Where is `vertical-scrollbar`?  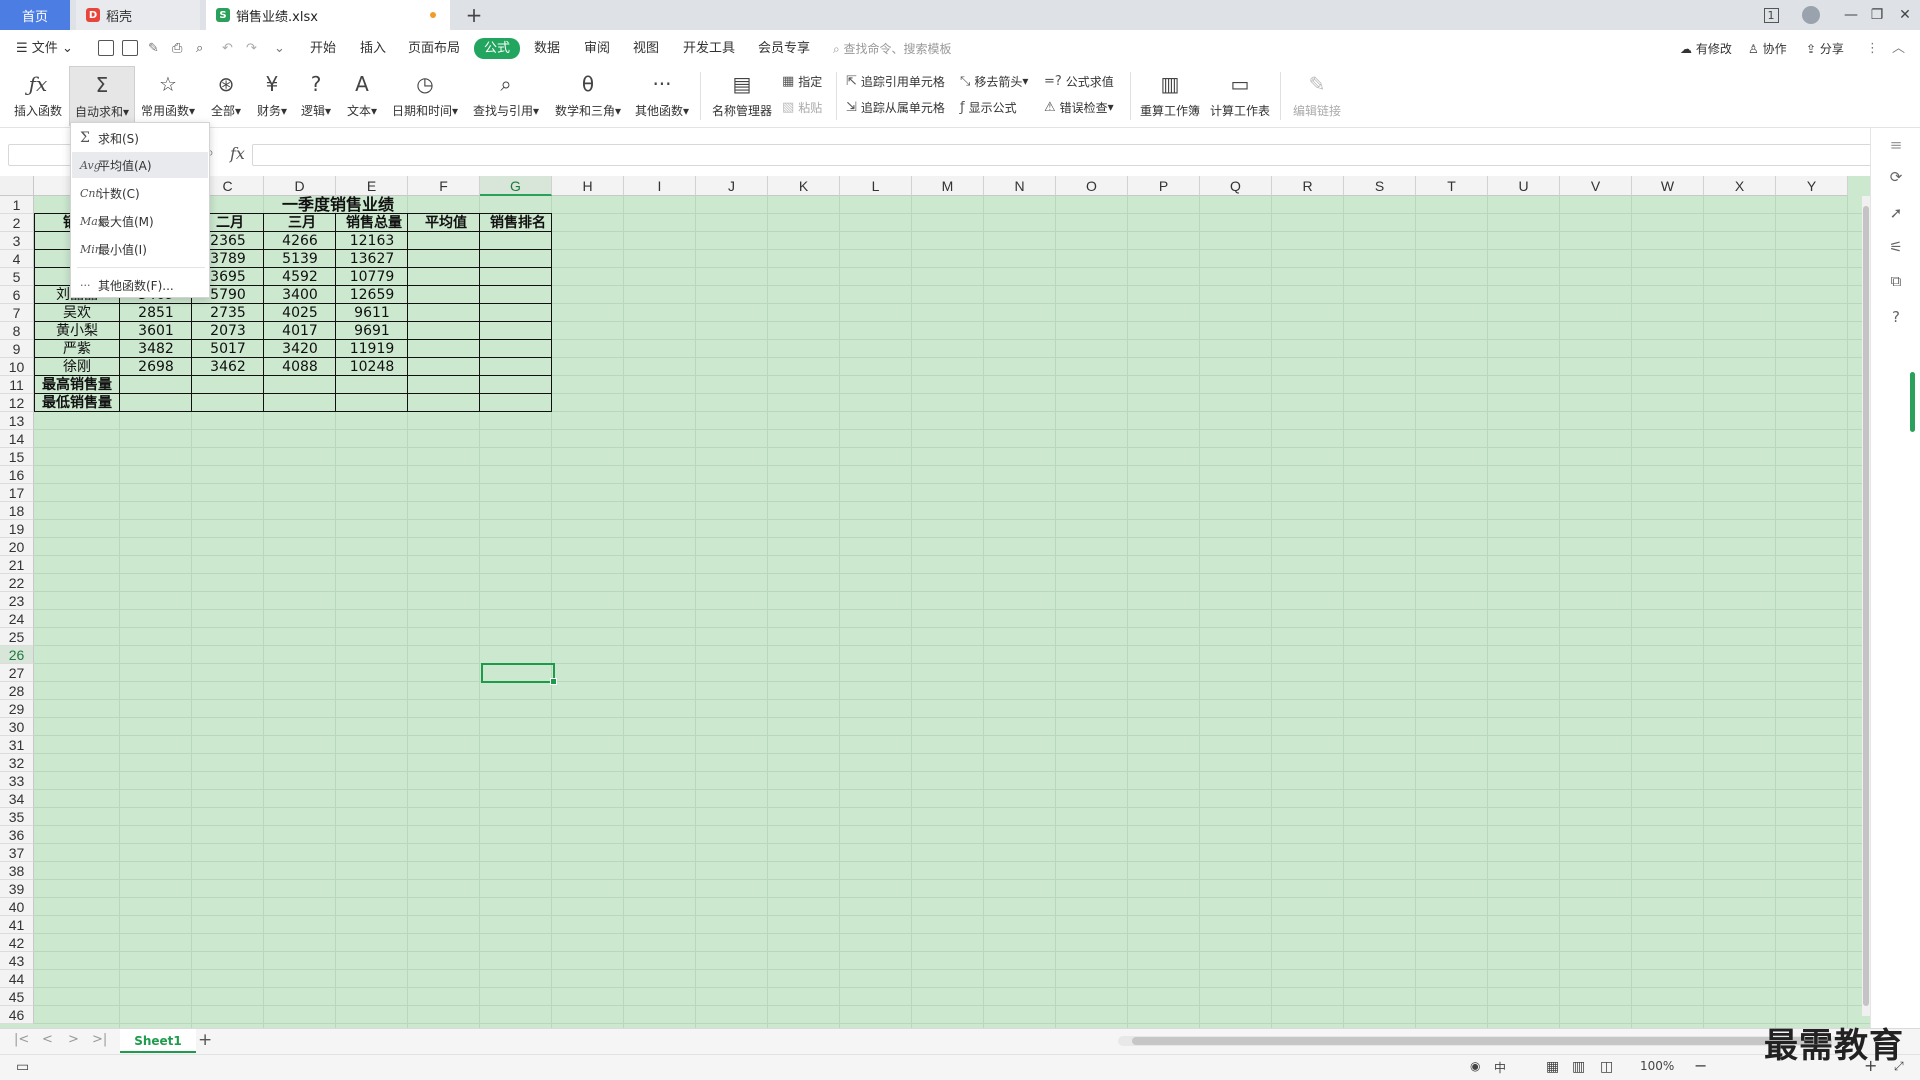 vertical-scrollbar is located at coordinates (1866, 606).